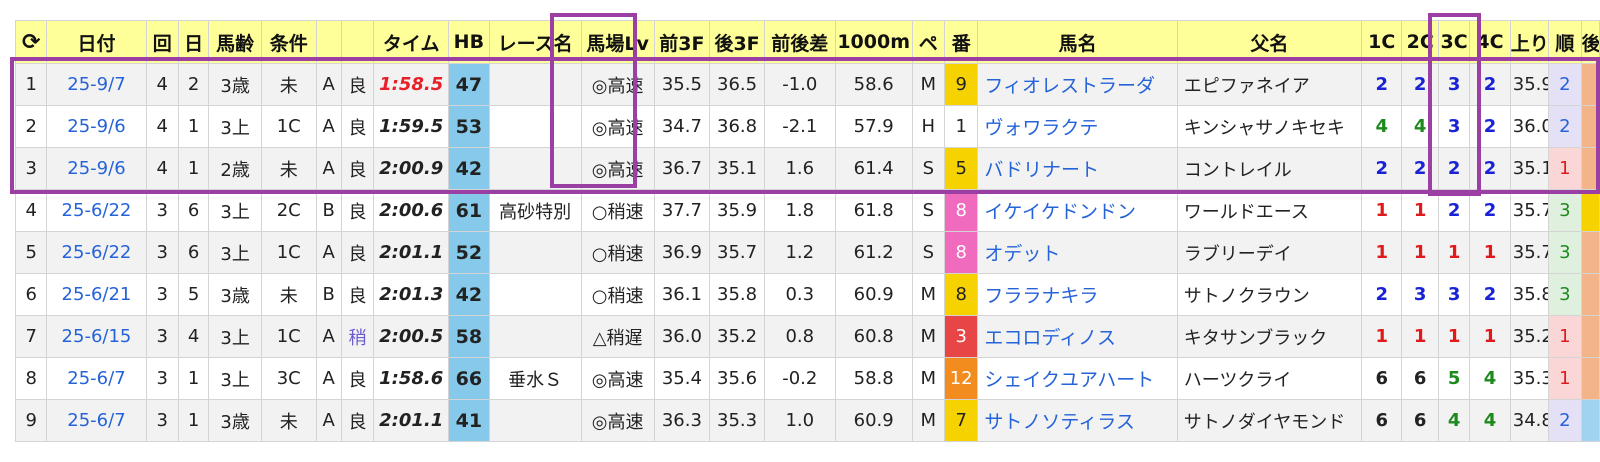 This screenshot has height=462, width=1600. Describe the element at coordinates (1420, 168) in the screenshot. I see `corner-2: 2` at that location.